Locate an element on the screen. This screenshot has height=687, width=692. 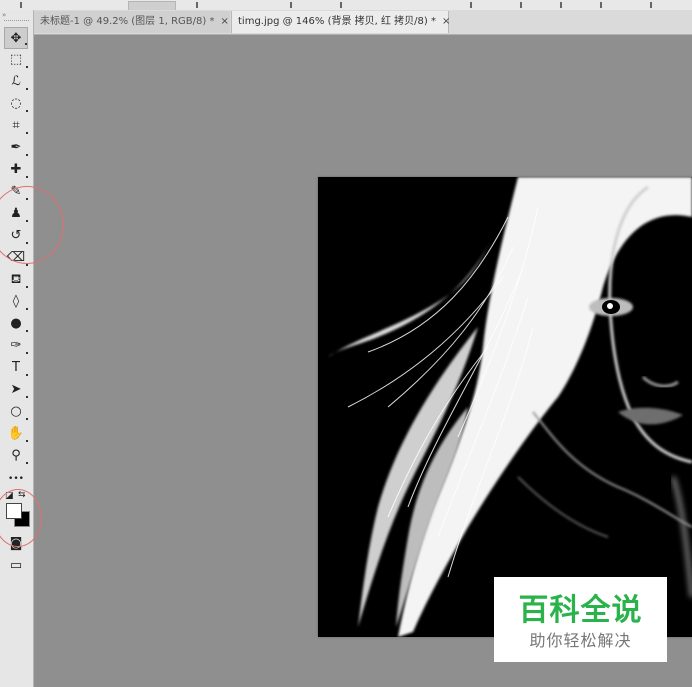
default-colors-icon: ◪ is located at coordinates (9, 496).